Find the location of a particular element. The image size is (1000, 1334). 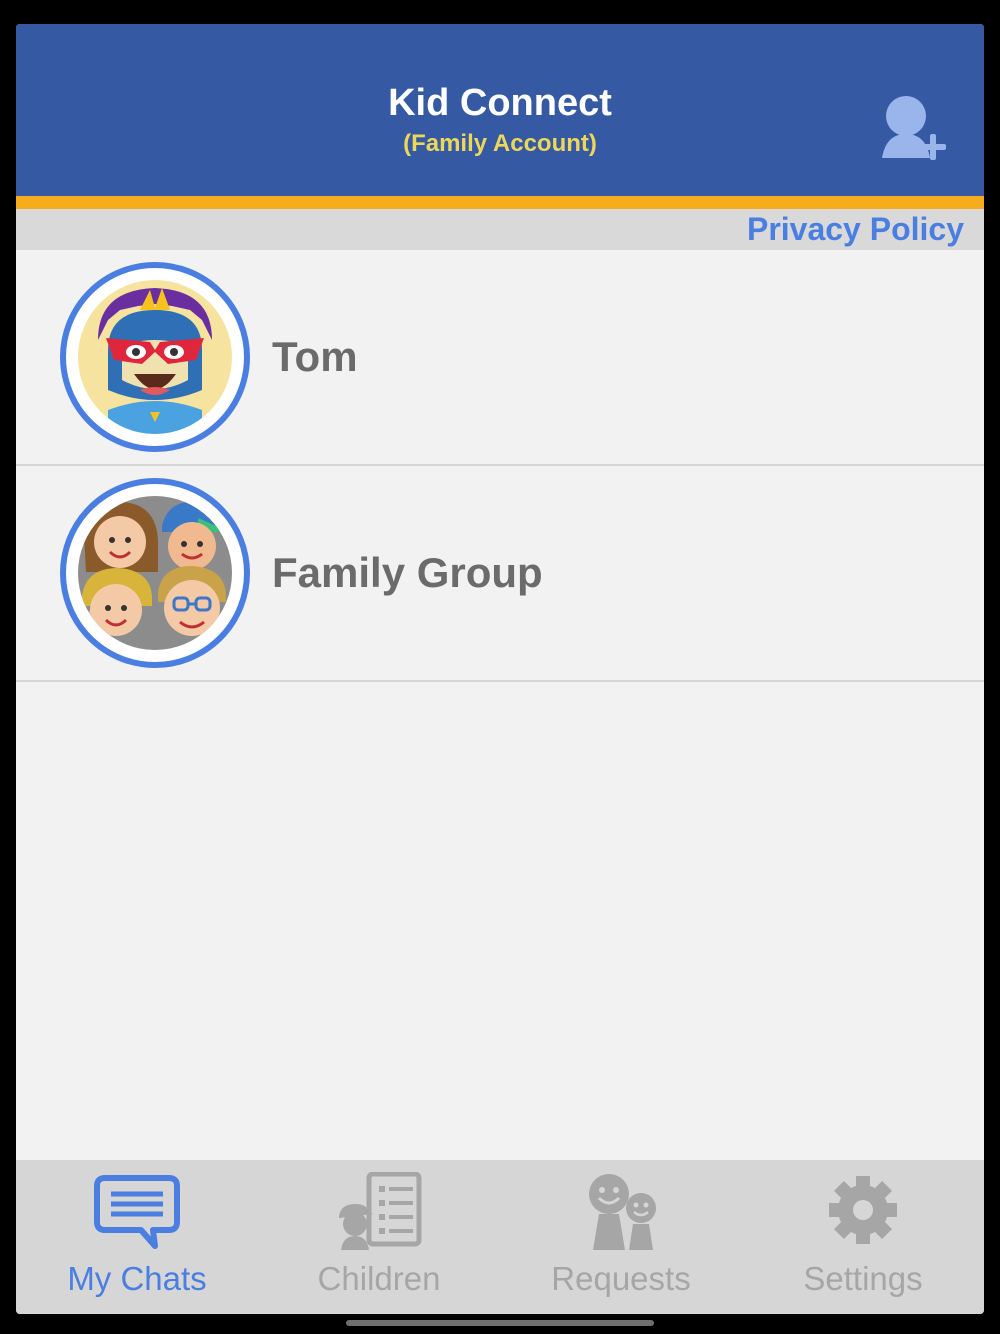

superhero-avatar-icon is located at coordinates (155, 357).